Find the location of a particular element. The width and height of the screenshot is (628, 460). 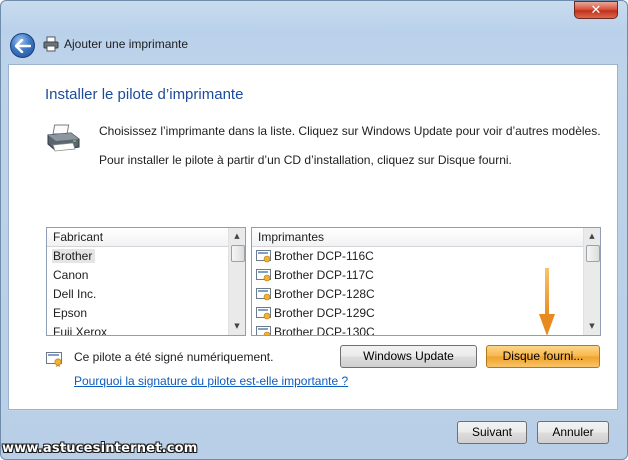

list-item: Fuji Xerox is located at coordinates (146, 329).